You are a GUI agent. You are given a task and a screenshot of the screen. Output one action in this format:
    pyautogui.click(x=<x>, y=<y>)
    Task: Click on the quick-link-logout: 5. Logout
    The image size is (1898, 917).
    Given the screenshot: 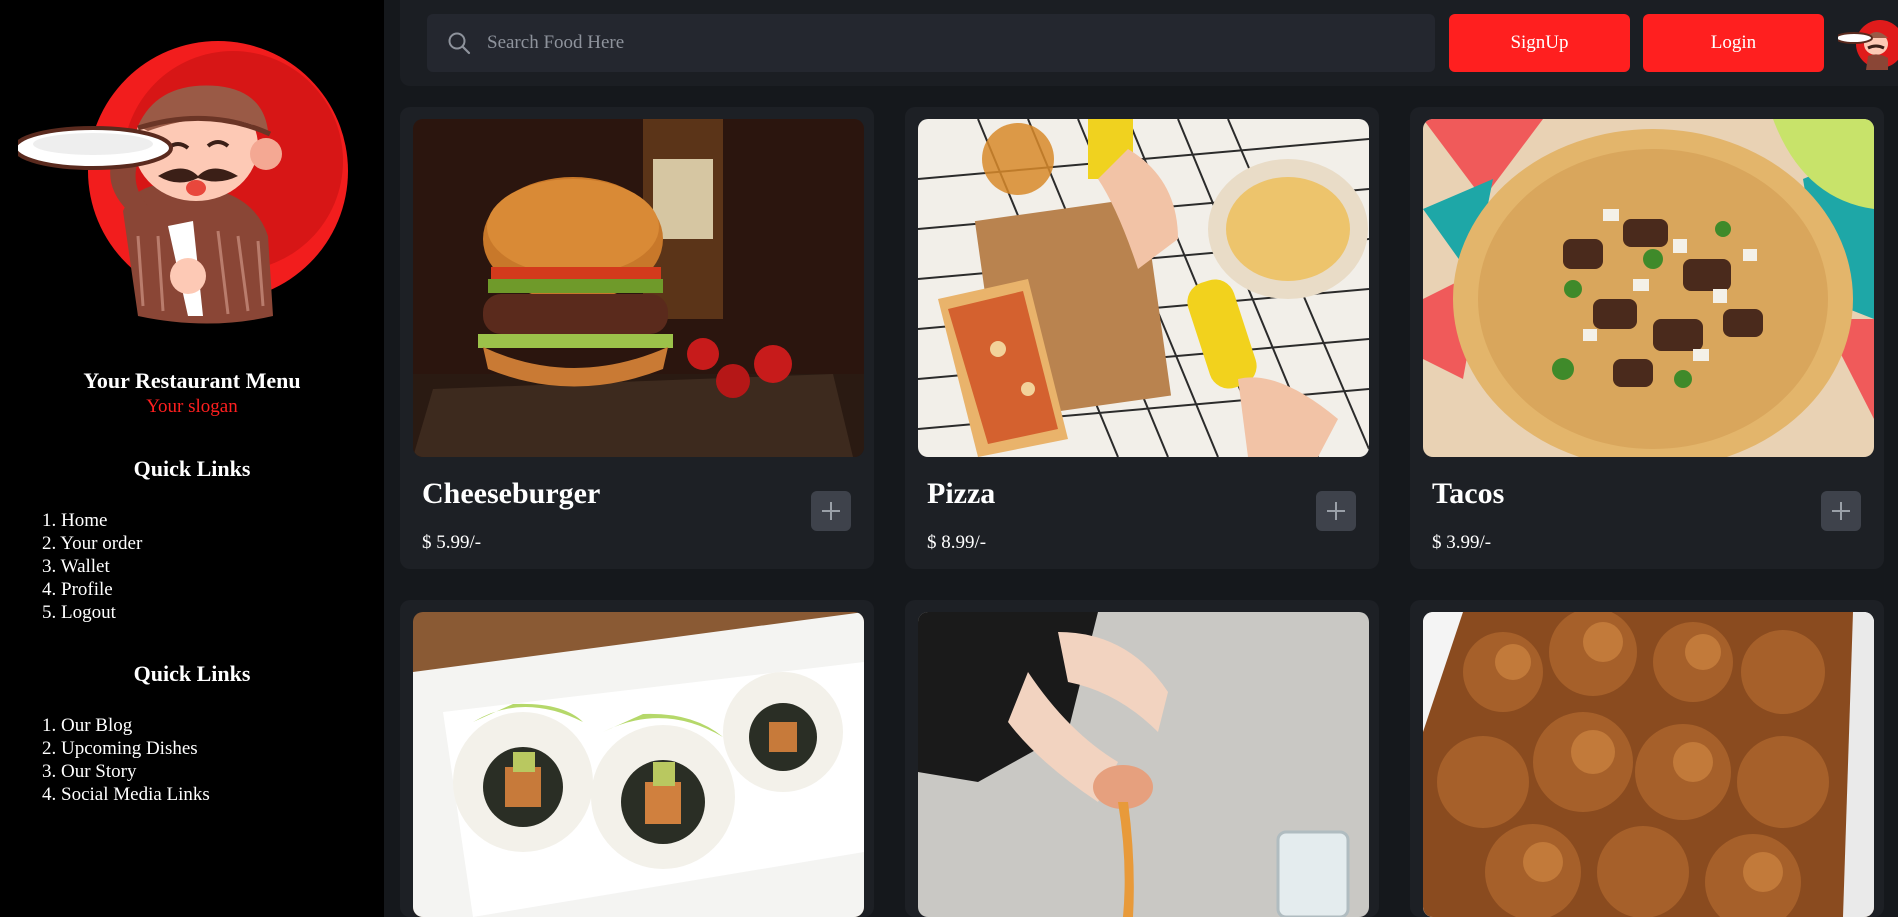 What is the action you would take?
    pyautogui.click(x=92, y=612)
    